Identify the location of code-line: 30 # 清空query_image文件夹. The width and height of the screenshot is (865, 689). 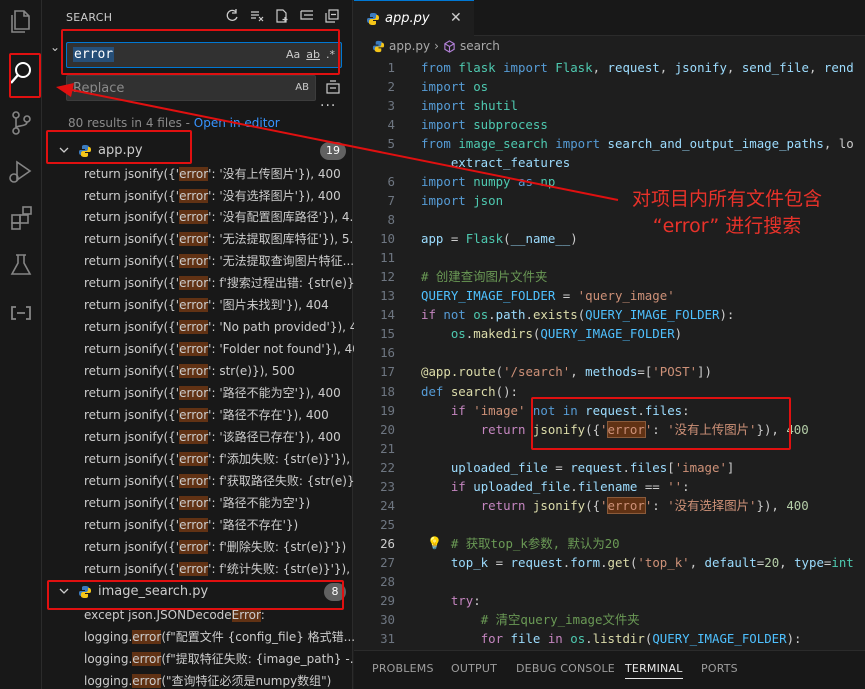
(609, 619).